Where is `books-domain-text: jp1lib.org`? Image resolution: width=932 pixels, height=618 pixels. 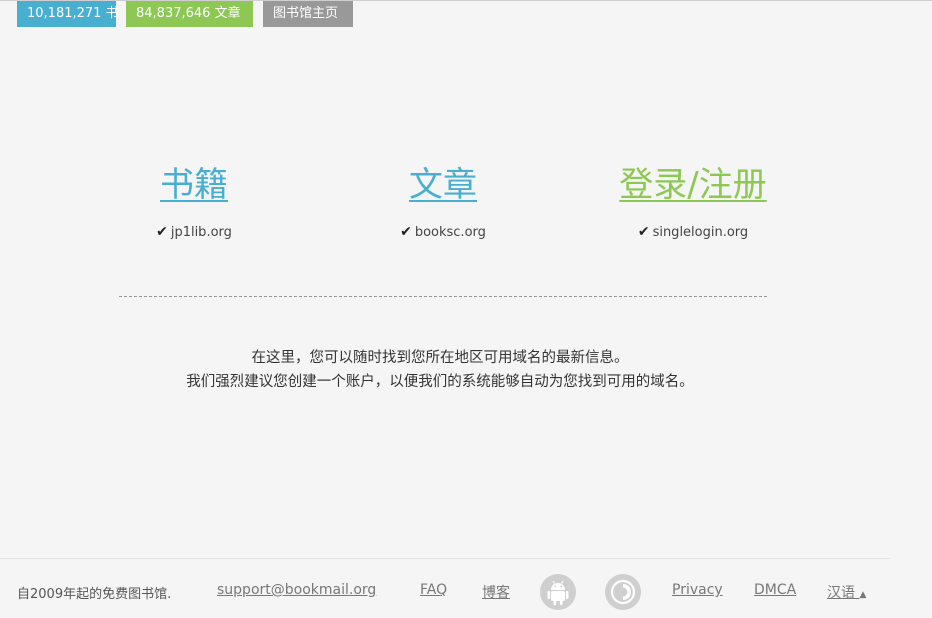
books-domain-text: jp1lib.org is located at coordinates (201, 232).